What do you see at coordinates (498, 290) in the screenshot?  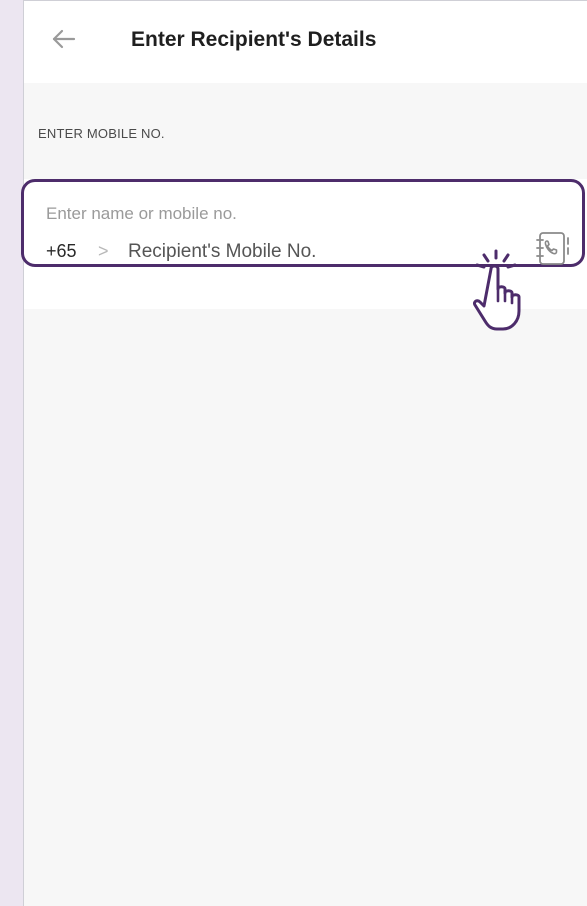 I see `tap-hand-icon` at bounding box center [498, 290].